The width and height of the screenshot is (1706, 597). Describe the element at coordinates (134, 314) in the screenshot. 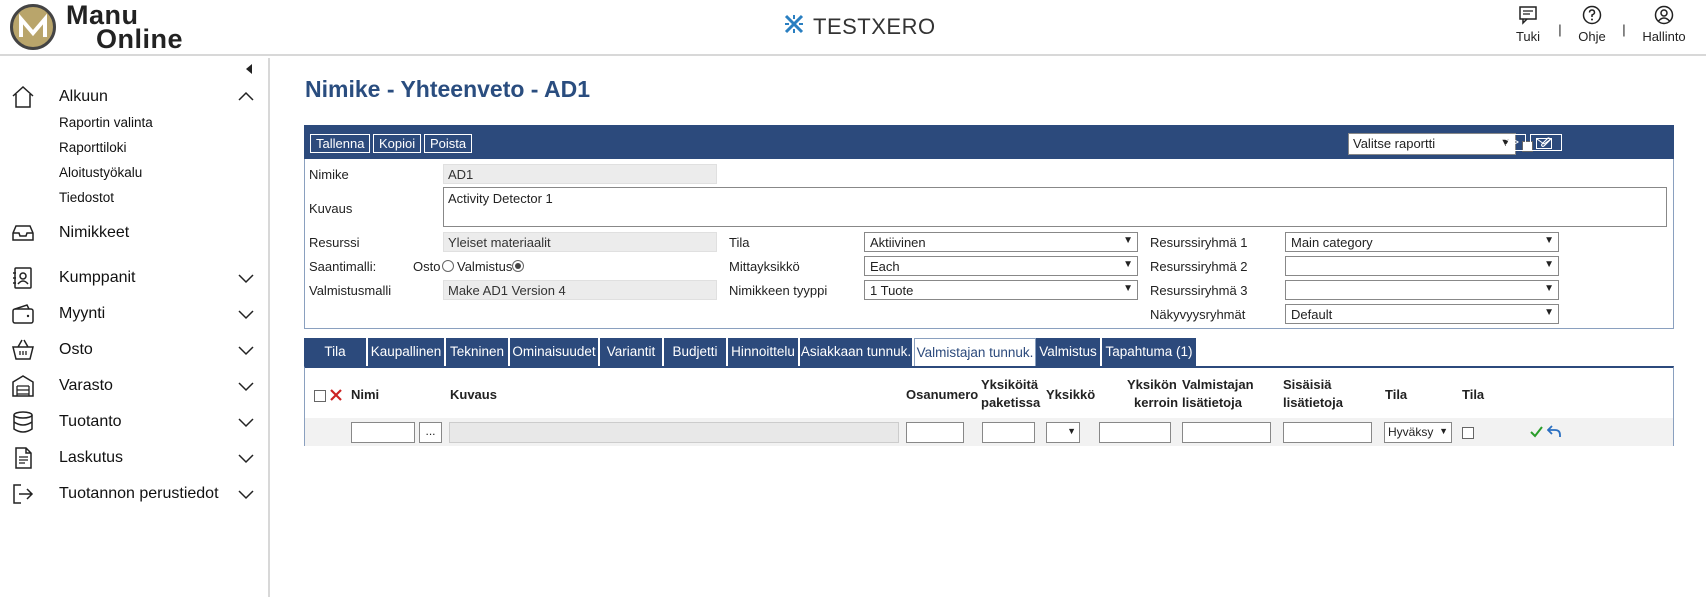

I see `sidebar-item-sales: Myynti` at that location.